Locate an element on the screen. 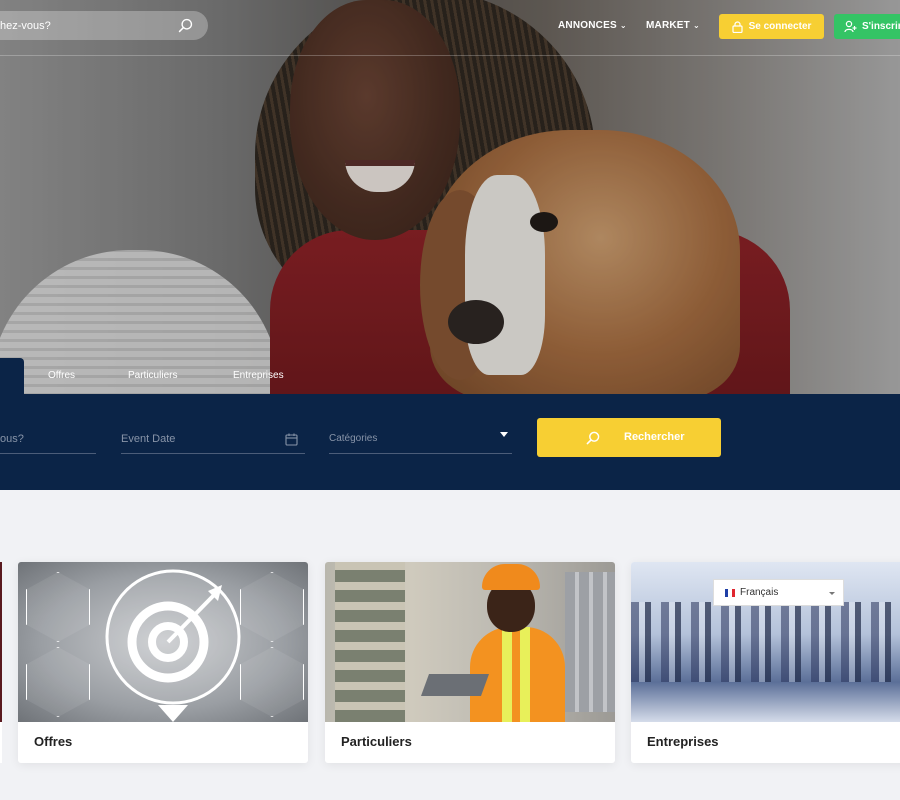 The width and height of the screenshot is (900, 800). nav-annonces-label: ANNONCES is located at coordinates (587, 25).